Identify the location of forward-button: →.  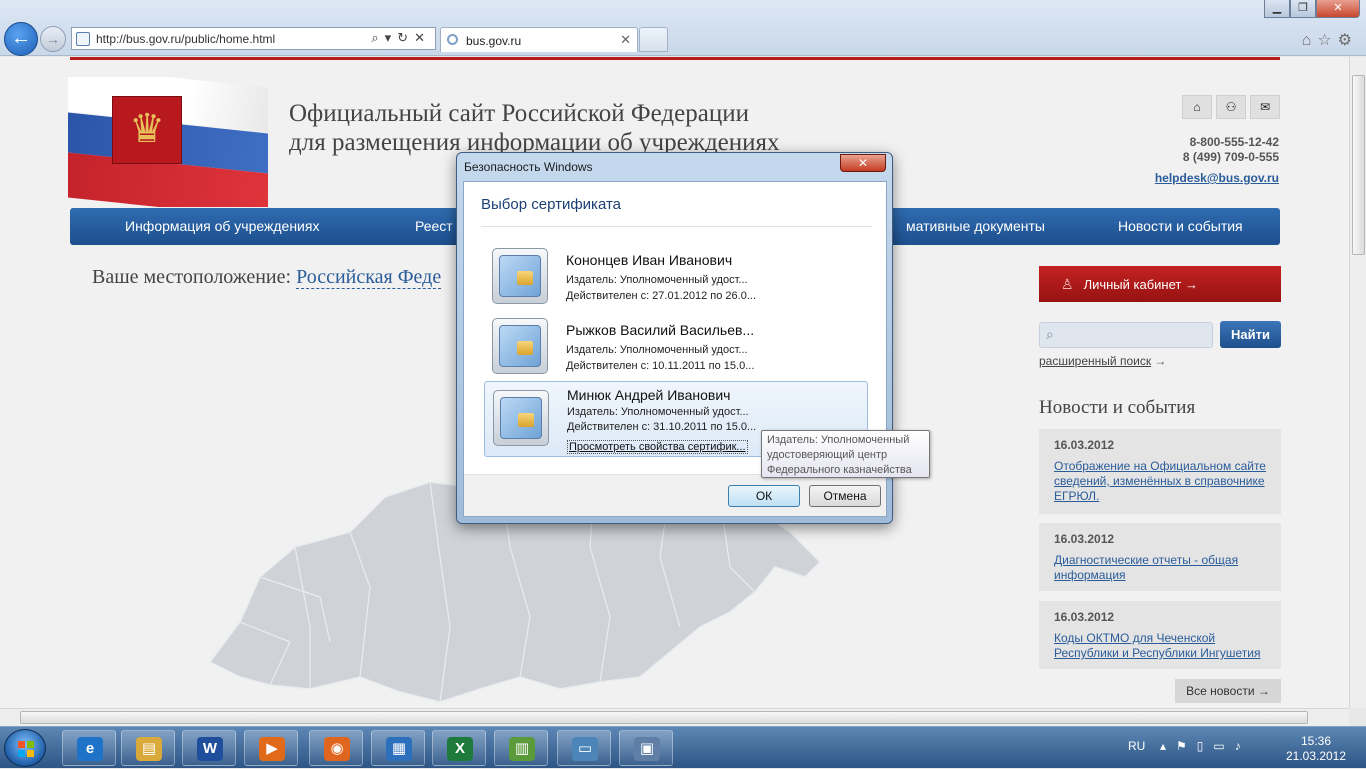
(53, 39).